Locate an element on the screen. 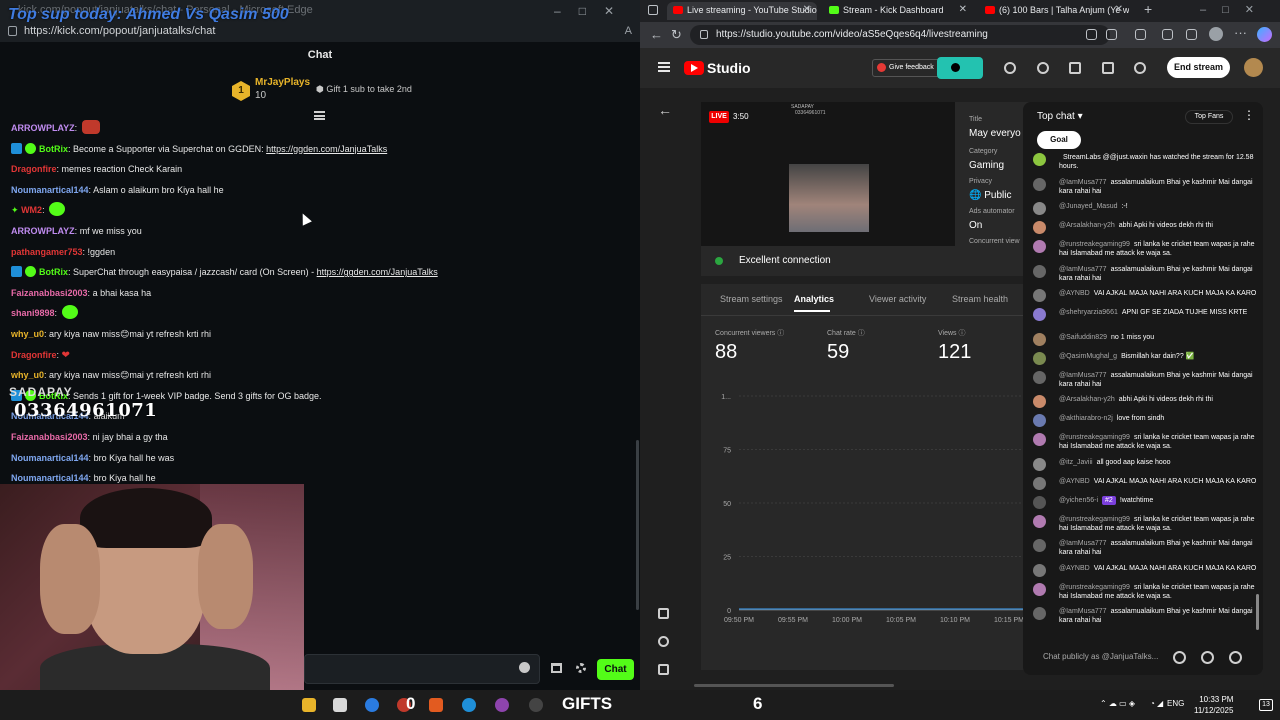 The height and width of the screenshot is (720, 1280). chat-input is located at coordinates (422, 669).